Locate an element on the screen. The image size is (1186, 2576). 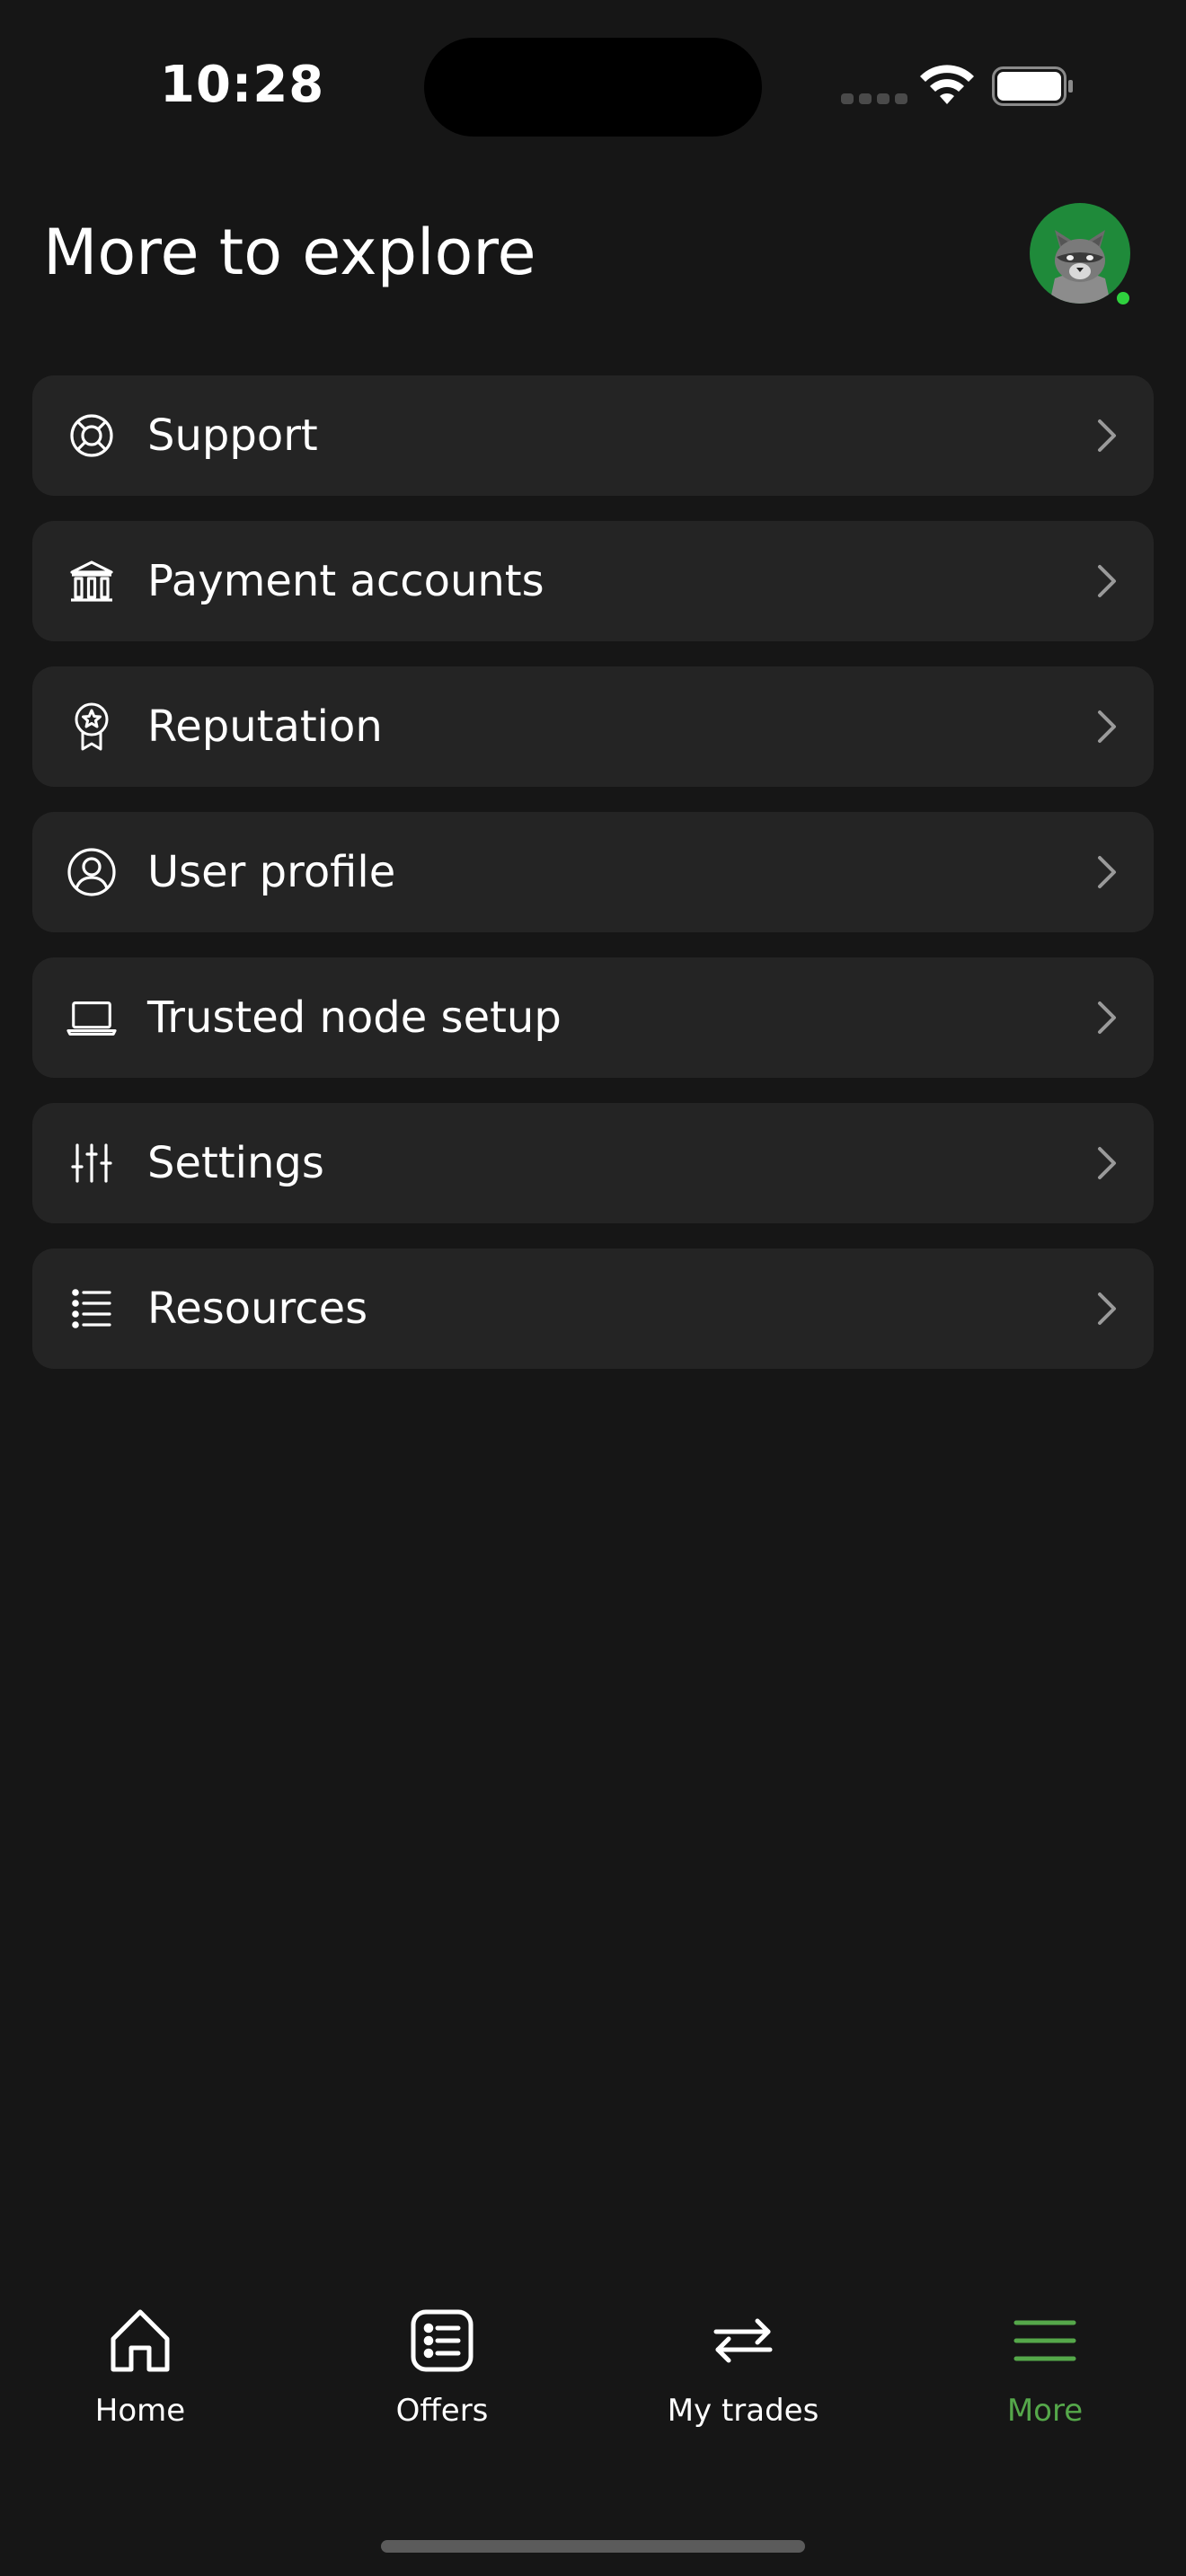
lifebuoy-icon is located at coordinates (91, 435).